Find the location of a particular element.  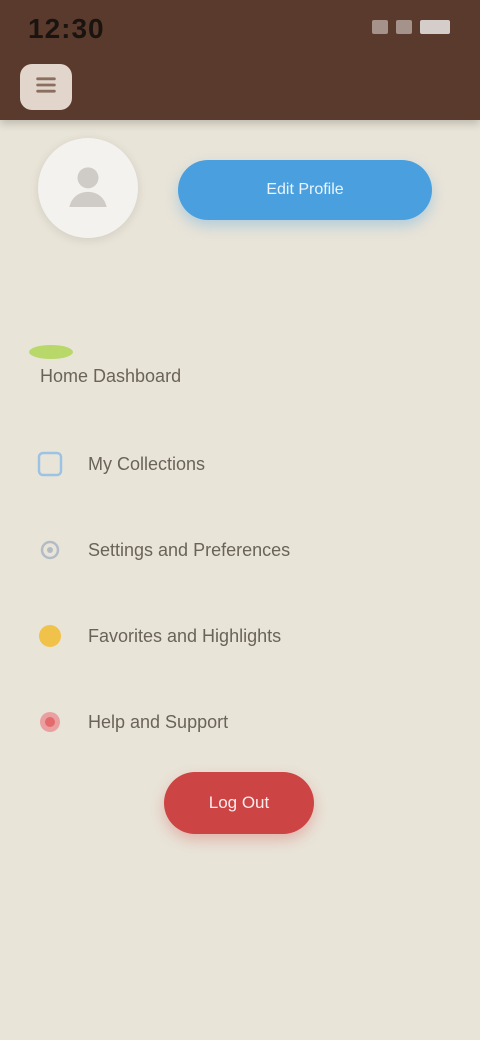

battery-icon is located at coordinates (435, 27).